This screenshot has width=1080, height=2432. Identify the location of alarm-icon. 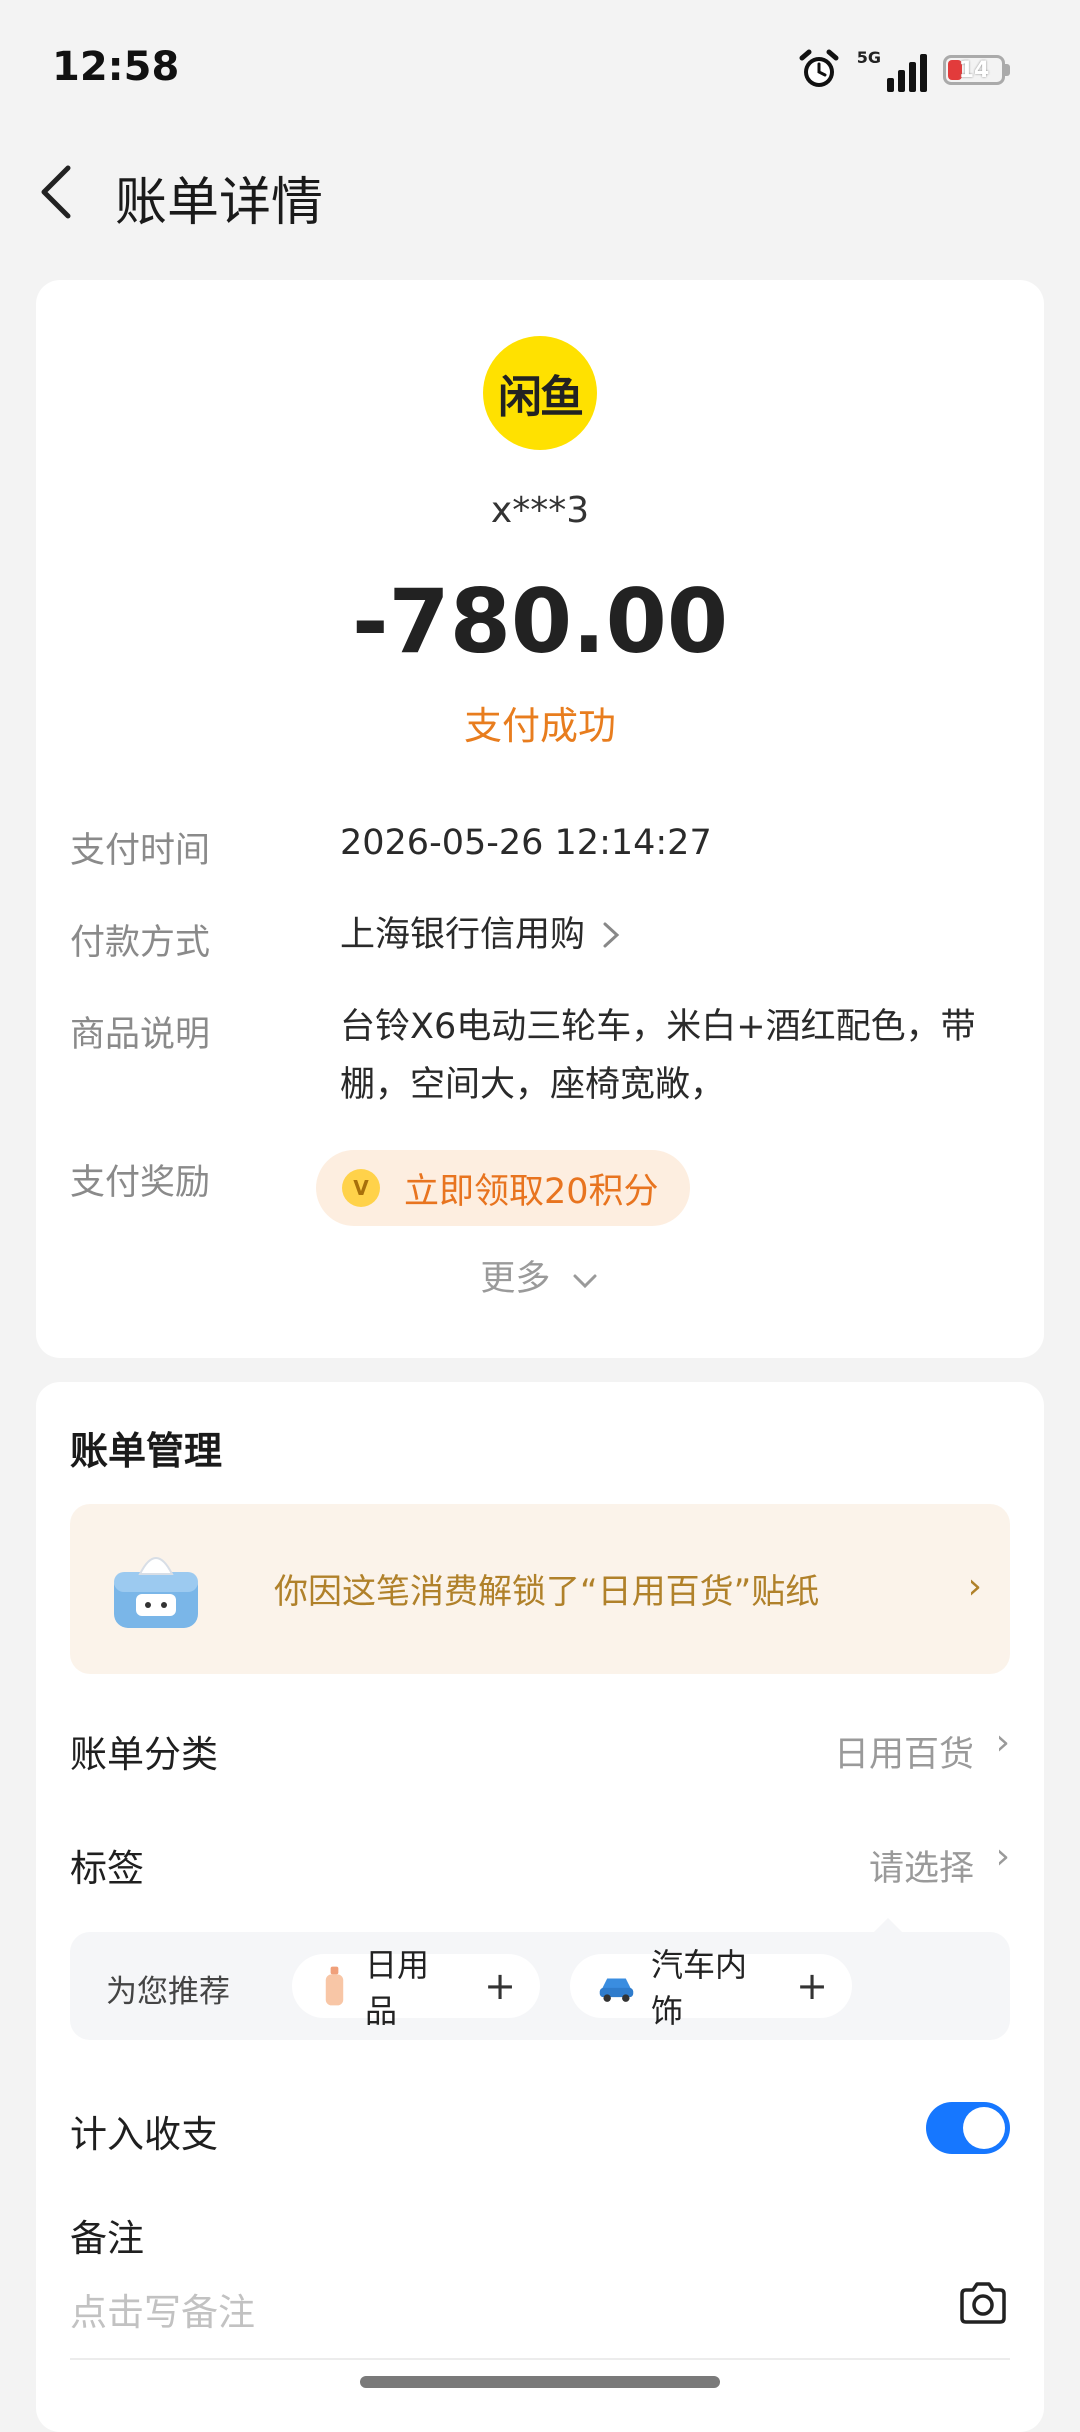
(819, 68).